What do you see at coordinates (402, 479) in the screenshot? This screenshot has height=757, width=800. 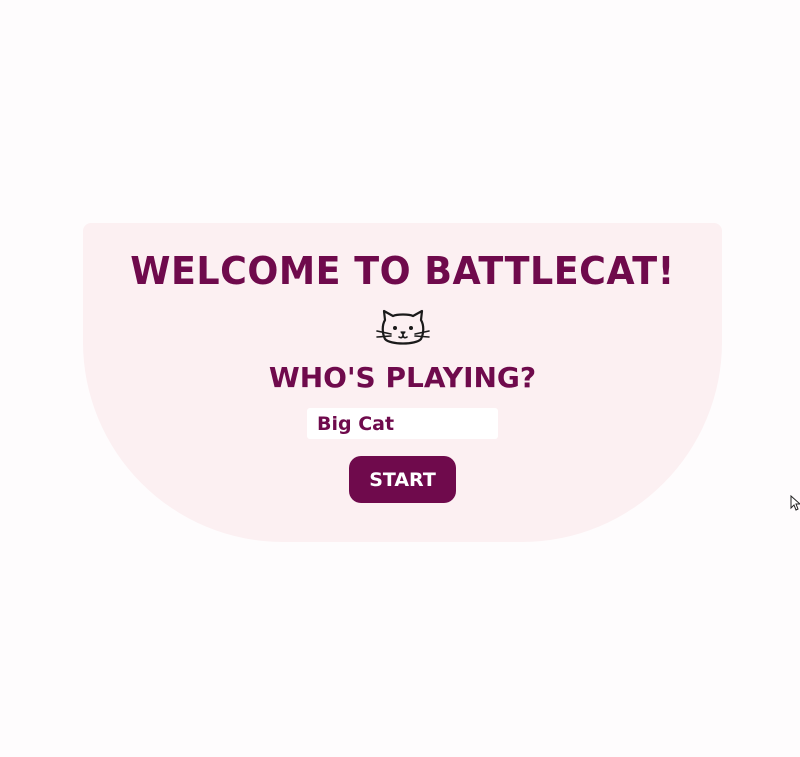 I see `start-button: START` at bounding box center [402, 479].